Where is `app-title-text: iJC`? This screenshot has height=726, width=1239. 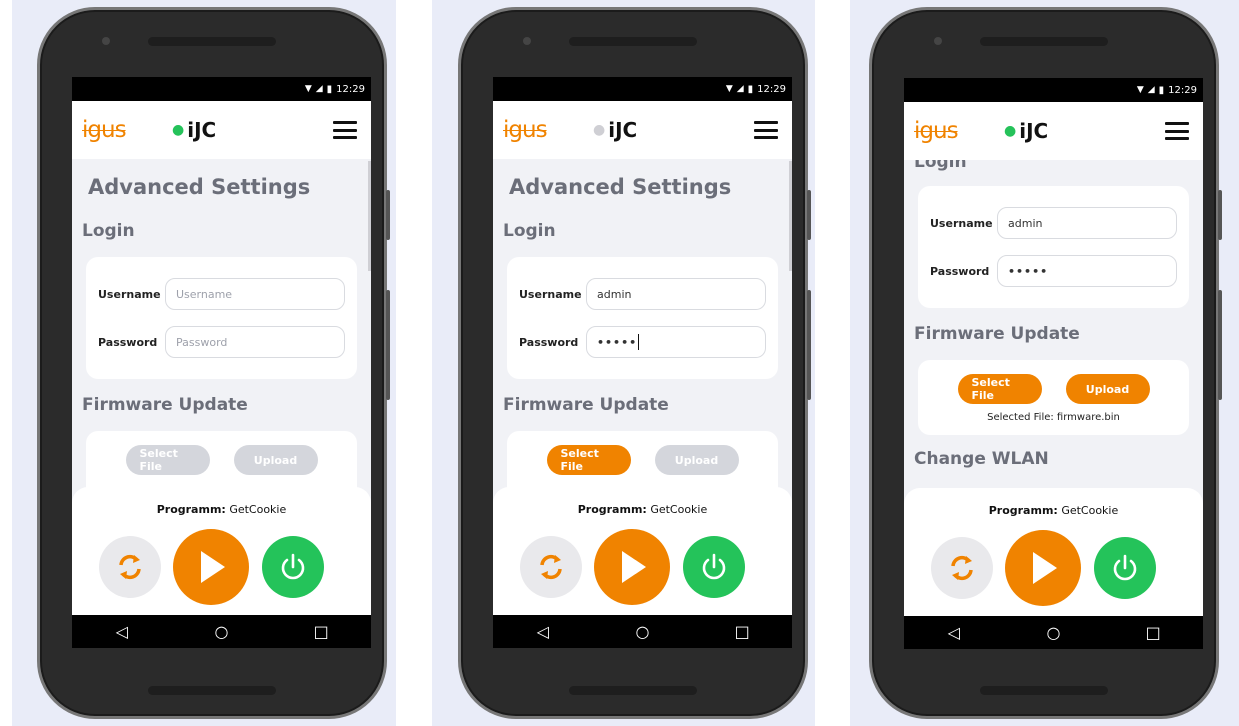 app-title-text: iJC is located at coordinates (623, 130).